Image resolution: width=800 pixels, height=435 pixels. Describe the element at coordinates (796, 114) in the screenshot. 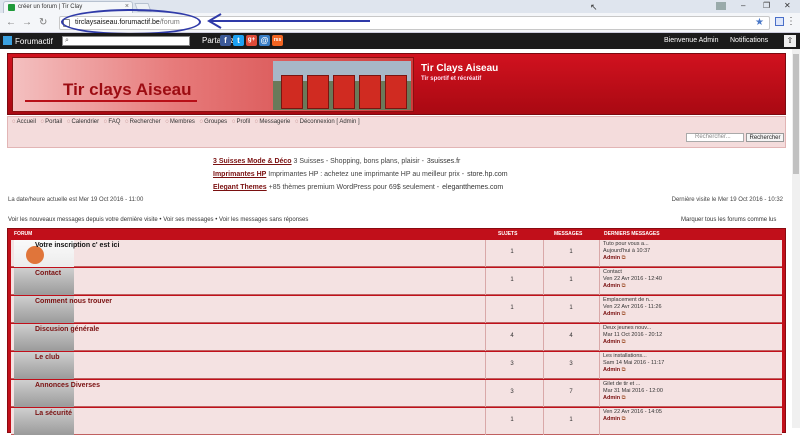

I see `scrollbar-thumb` at that location.